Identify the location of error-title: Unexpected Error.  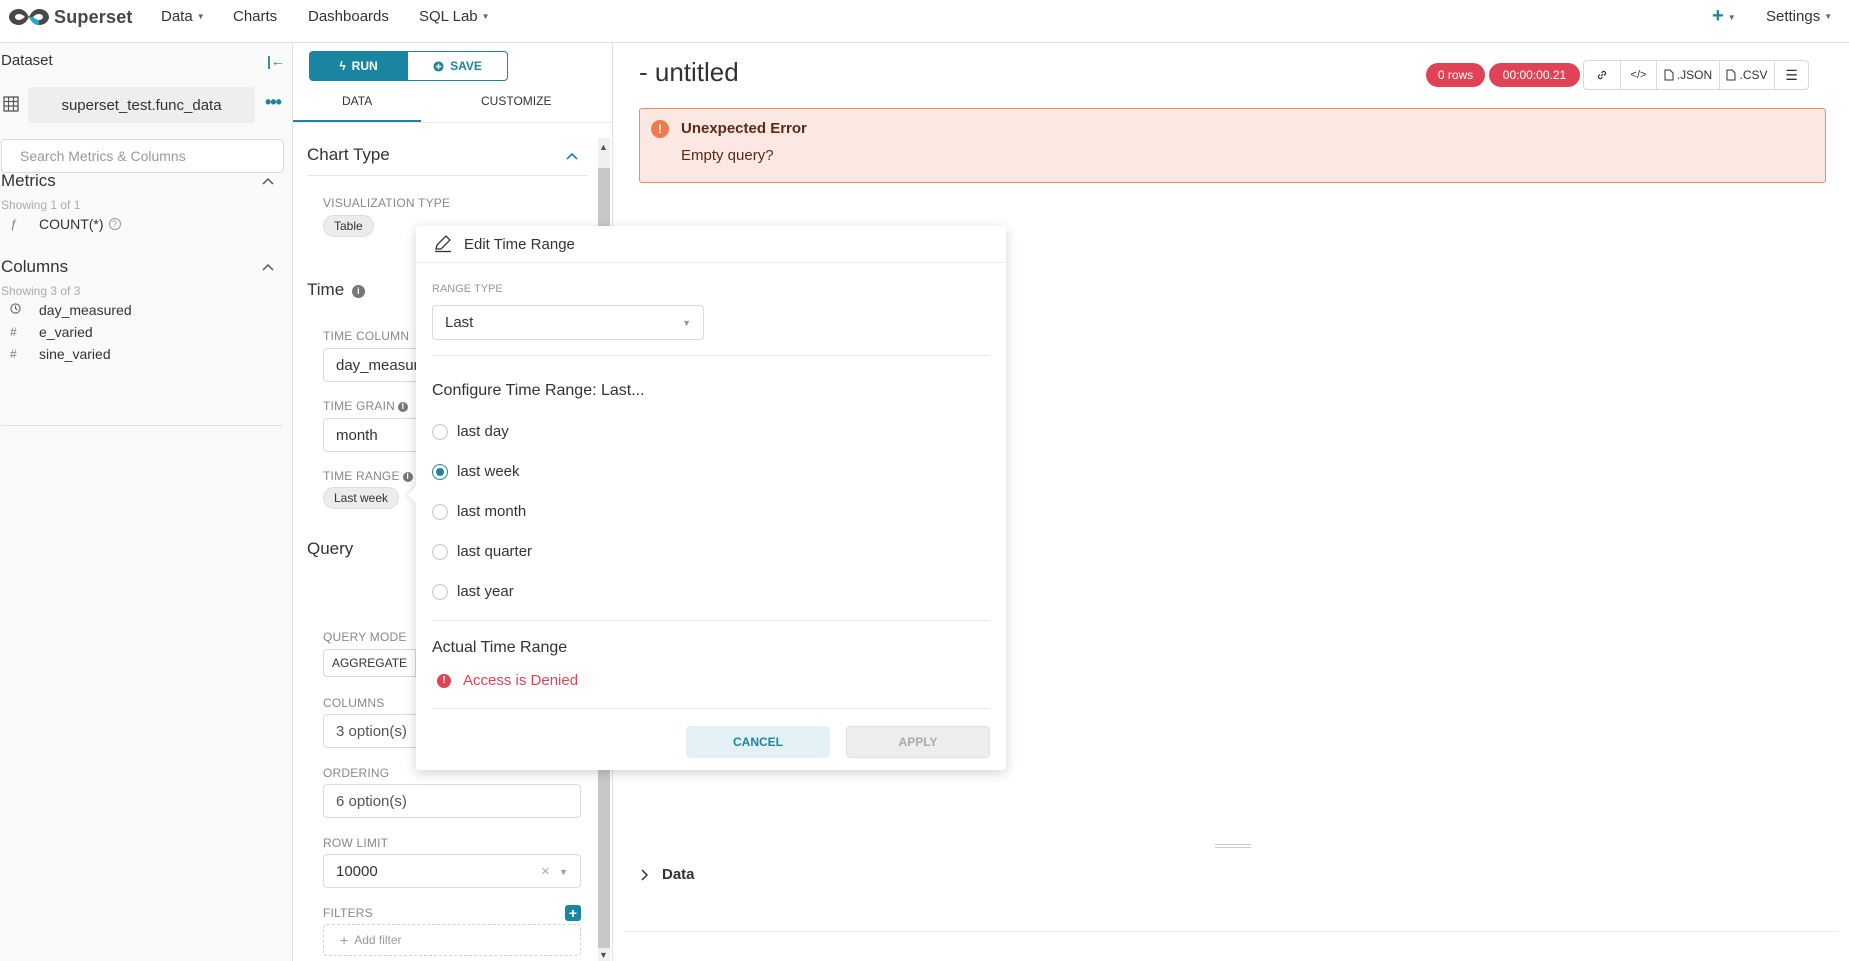
(744, 128).